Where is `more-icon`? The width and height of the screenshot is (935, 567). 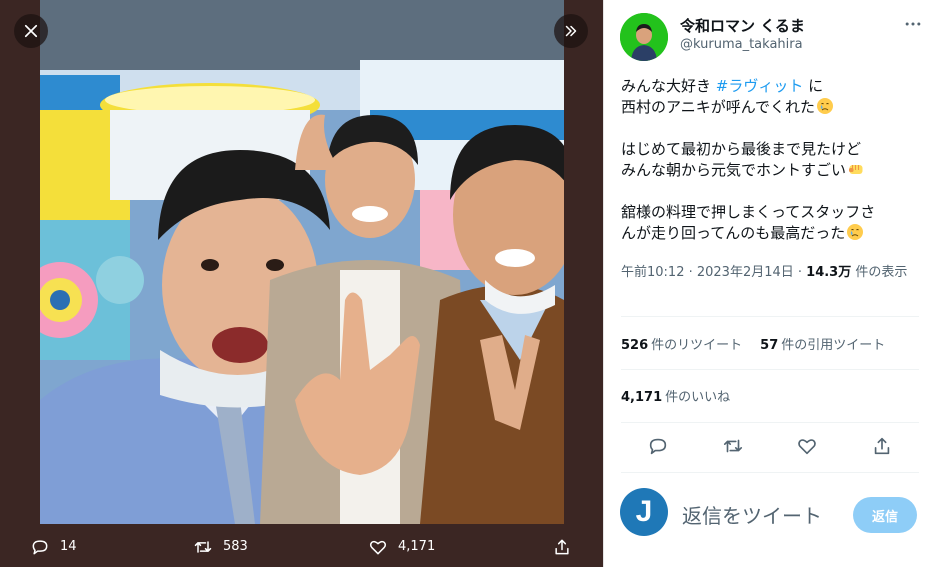 more-icon is located at coordinates (913, 24).